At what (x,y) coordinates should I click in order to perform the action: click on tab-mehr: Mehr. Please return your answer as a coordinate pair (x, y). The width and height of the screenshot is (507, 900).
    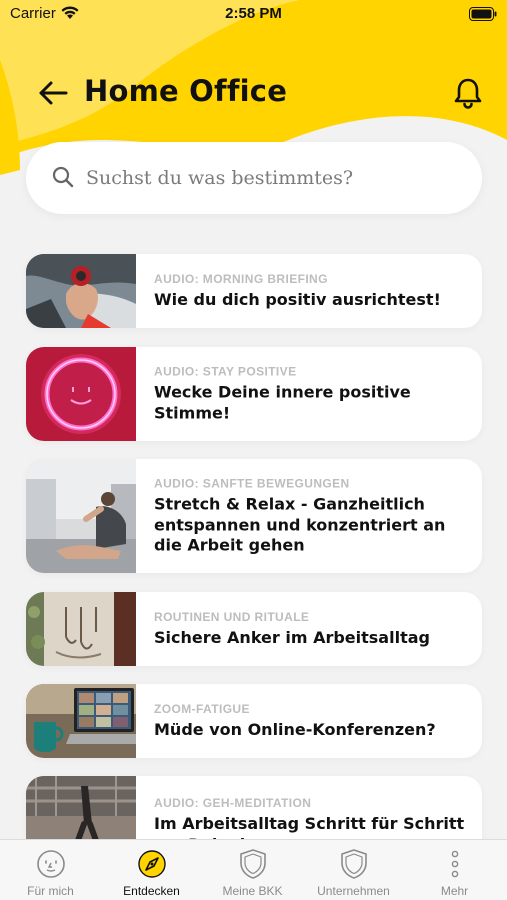
    Looking at the image, I should click on (454, 870).